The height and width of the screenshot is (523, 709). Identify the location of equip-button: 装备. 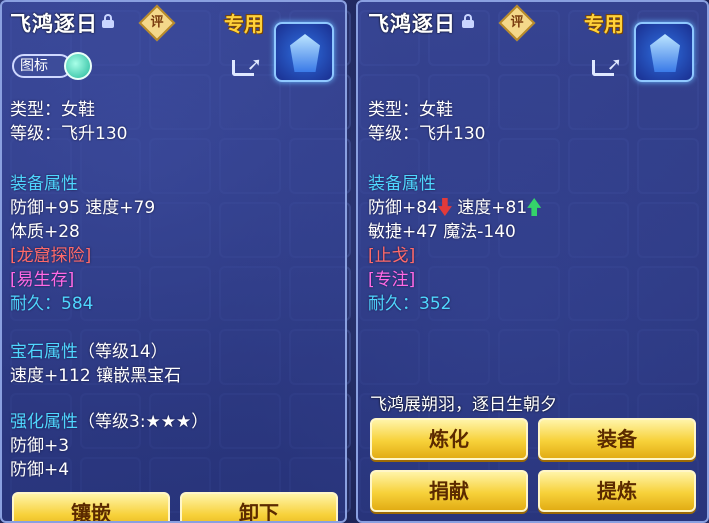
(617, 439).